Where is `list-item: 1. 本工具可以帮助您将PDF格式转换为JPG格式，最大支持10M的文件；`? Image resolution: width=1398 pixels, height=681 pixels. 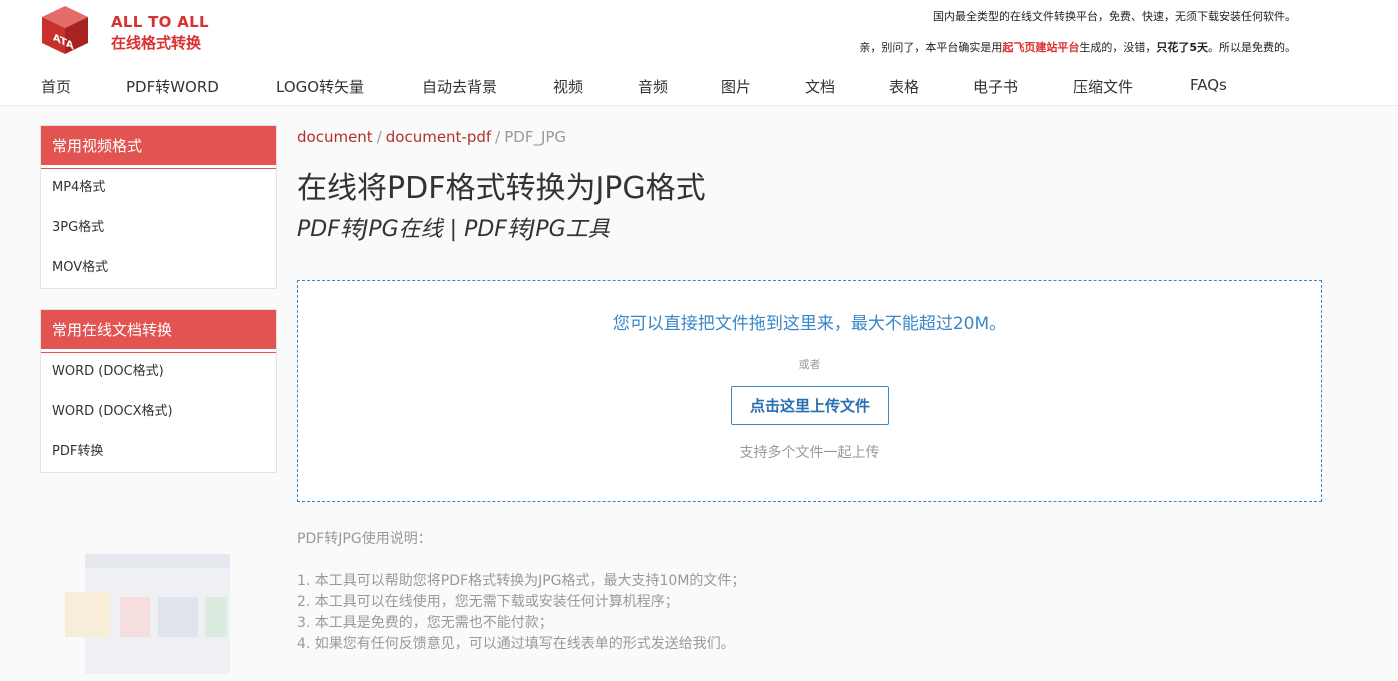 list-item: 1. 本工具可以帮助您将PDF格式转换为JPG格式，最大支持10M的文件； is located at coordinates (521, 581).